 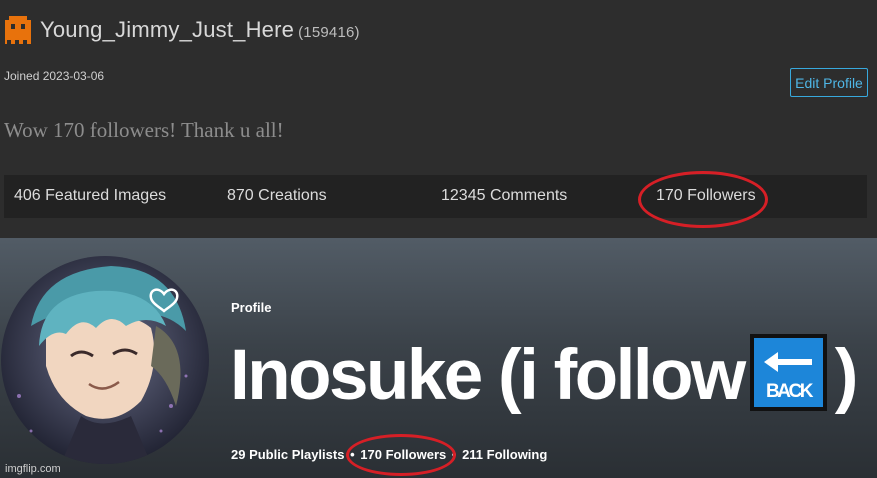 I want to click on back-emoji-text: BACK, so click(x=790, y=391).